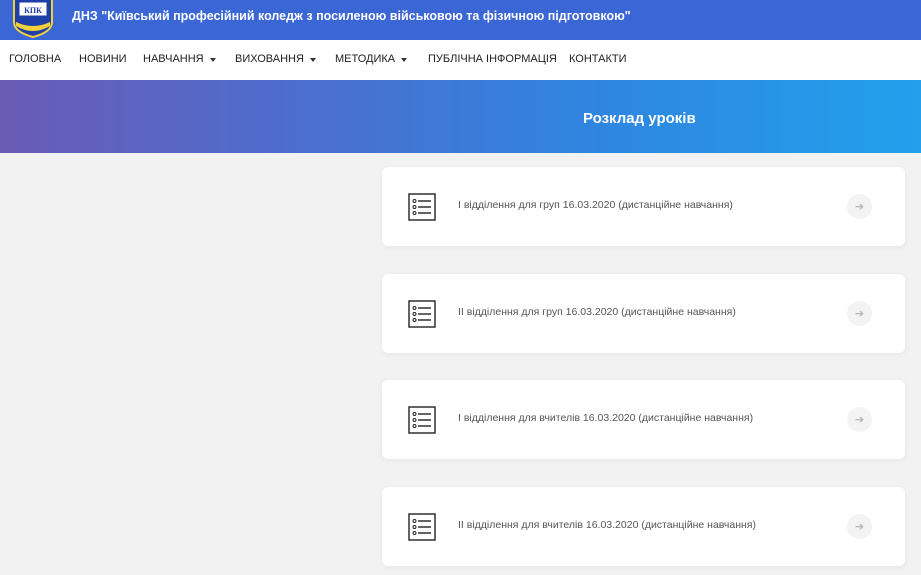 Image resolution: width=921 pixels, height=575 pixels. I want to click on nav-item-label: ПУБЛІЧНА ІНФОРМАЦІЯ, so click(492, 59).